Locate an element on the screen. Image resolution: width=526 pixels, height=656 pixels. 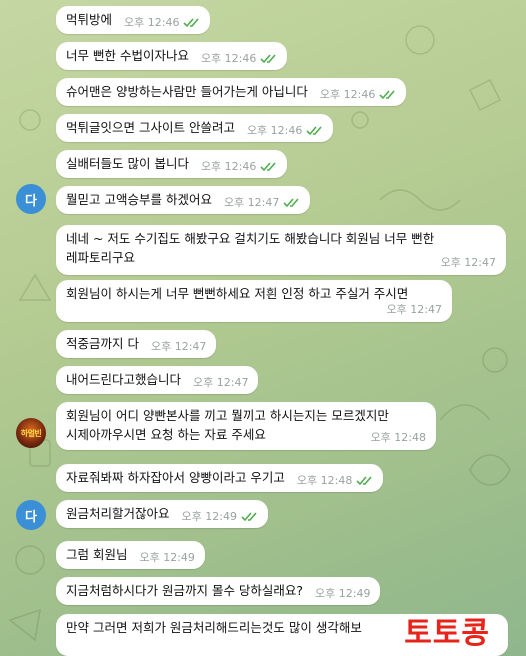
watermark-logo: 토토콩 is located at coordinates (447, 633).